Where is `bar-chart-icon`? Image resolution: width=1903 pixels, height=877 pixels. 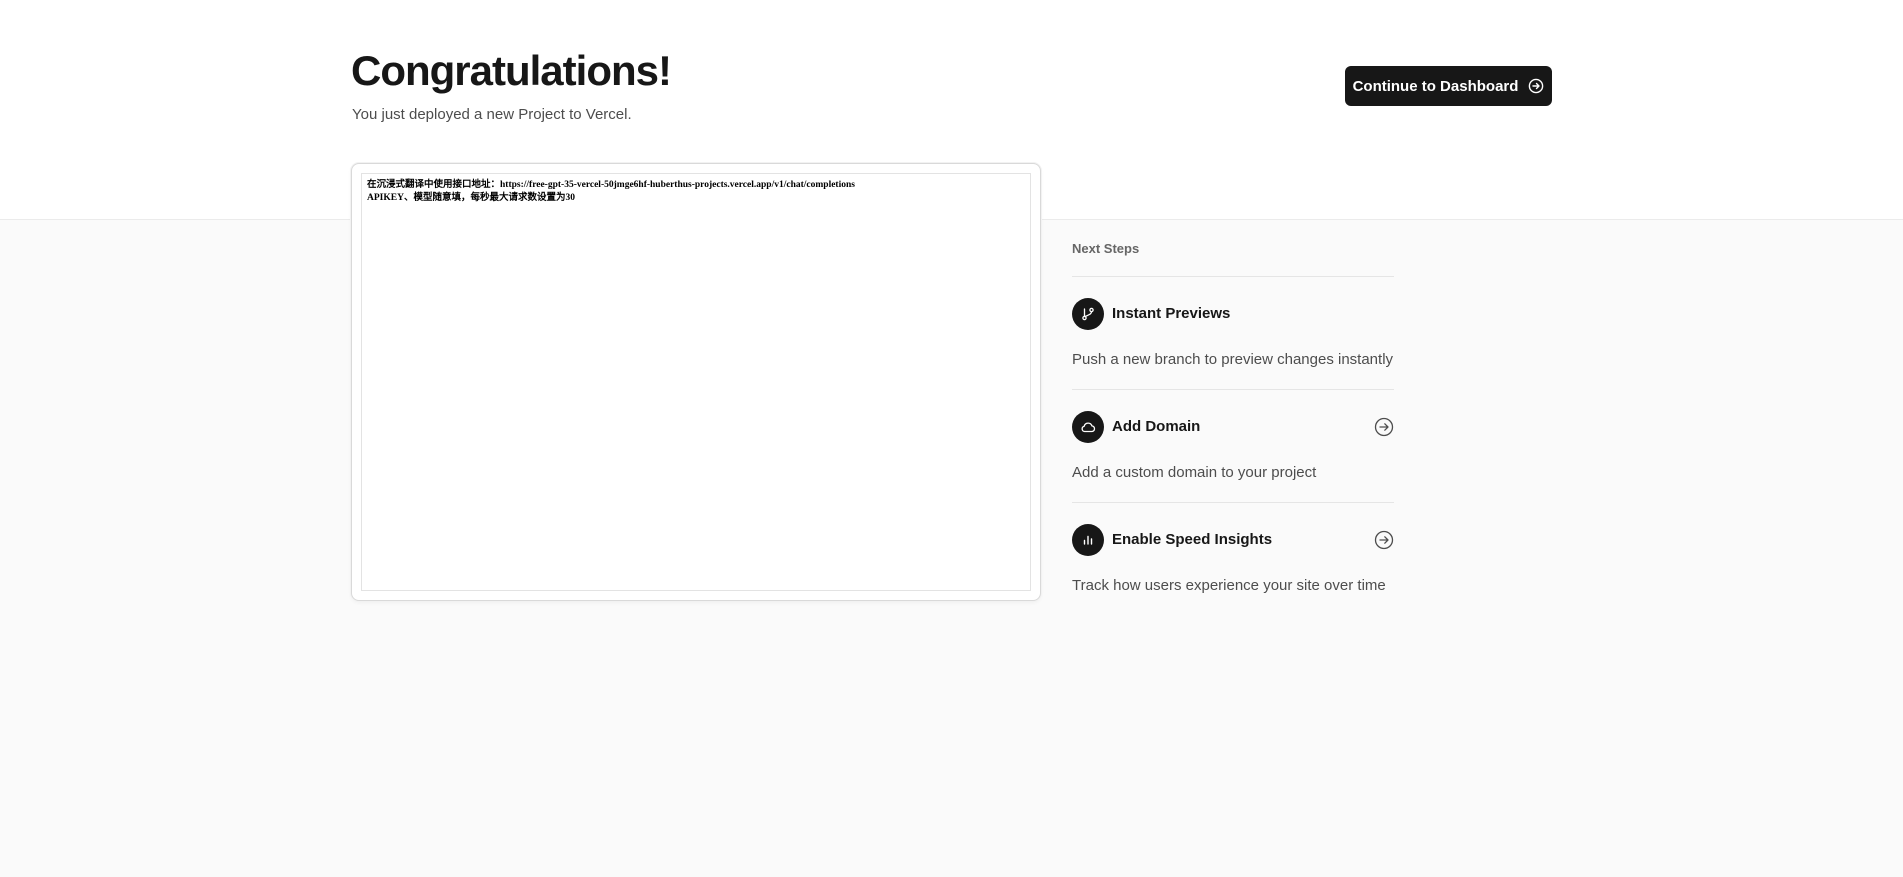 bar-chart-icon is located at coordinates (1088, 540).